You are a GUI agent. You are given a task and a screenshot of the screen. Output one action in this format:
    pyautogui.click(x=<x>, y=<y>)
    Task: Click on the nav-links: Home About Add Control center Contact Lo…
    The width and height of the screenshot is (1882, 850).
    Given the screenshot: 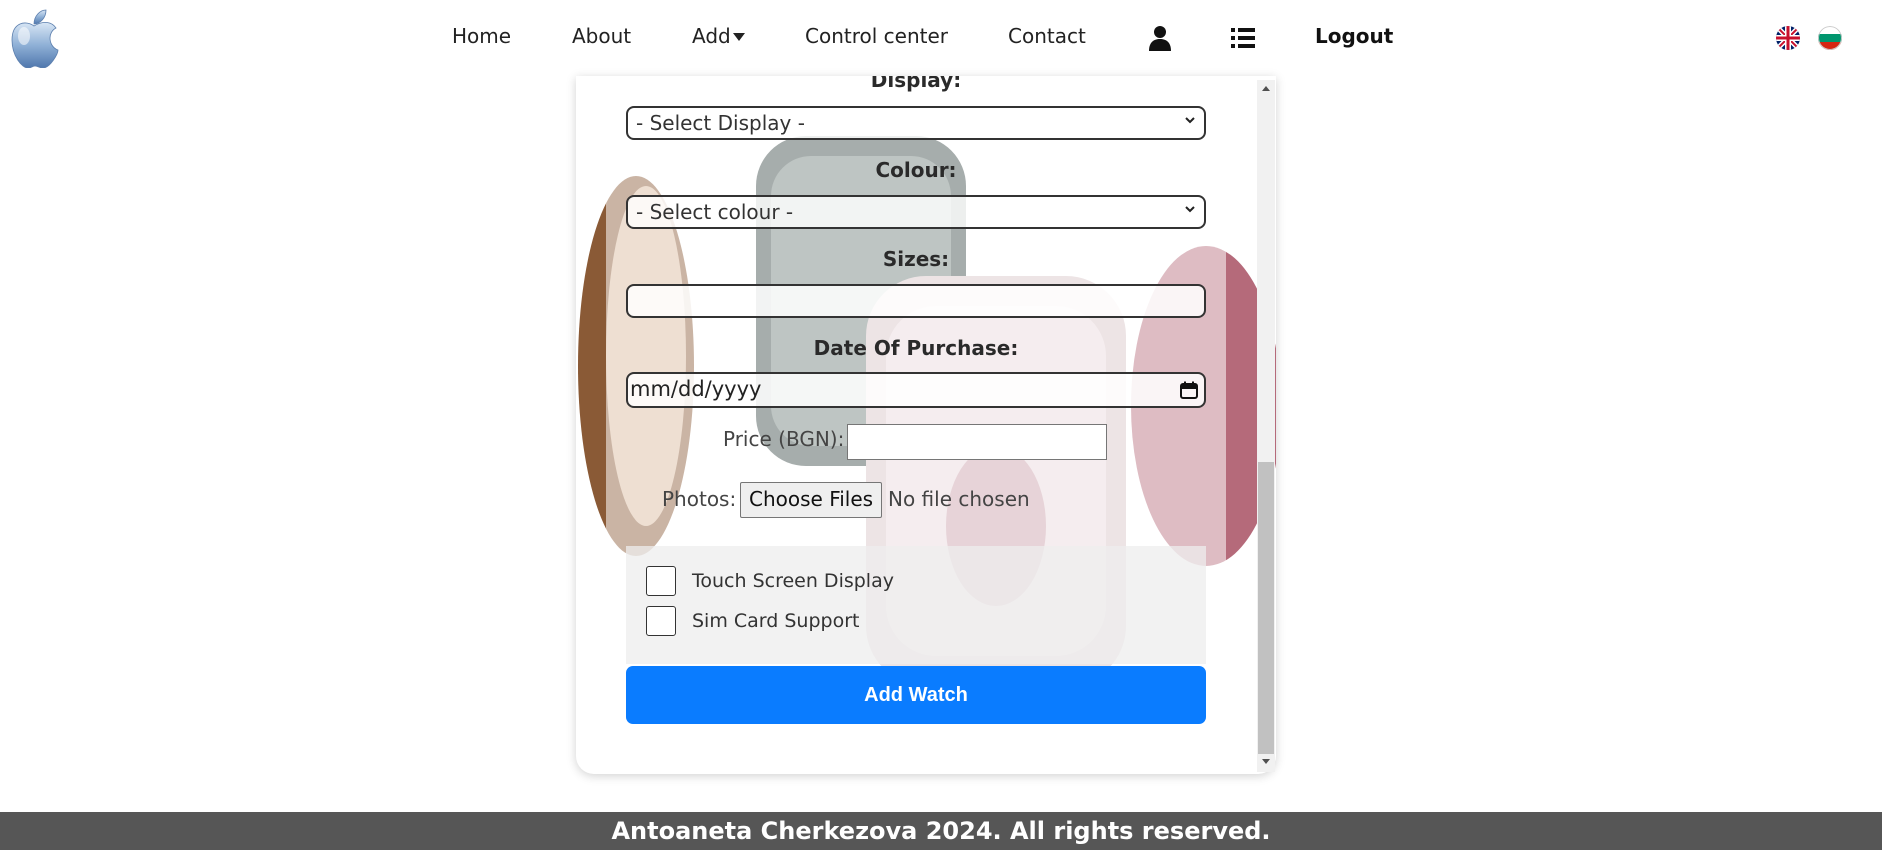 What is the action you would take?
    pyautogui.click(x=941, y=38)
    